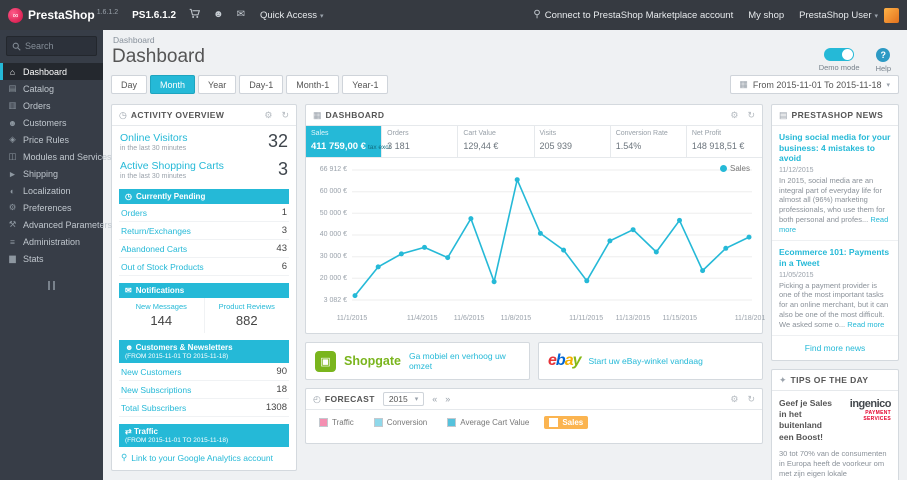 The image size is (907, 480). Describe the element at coordinates (349, 141) in the screenshot. I see `kpi-sales: Sales 411 759,00 € tax excl.` at that location.